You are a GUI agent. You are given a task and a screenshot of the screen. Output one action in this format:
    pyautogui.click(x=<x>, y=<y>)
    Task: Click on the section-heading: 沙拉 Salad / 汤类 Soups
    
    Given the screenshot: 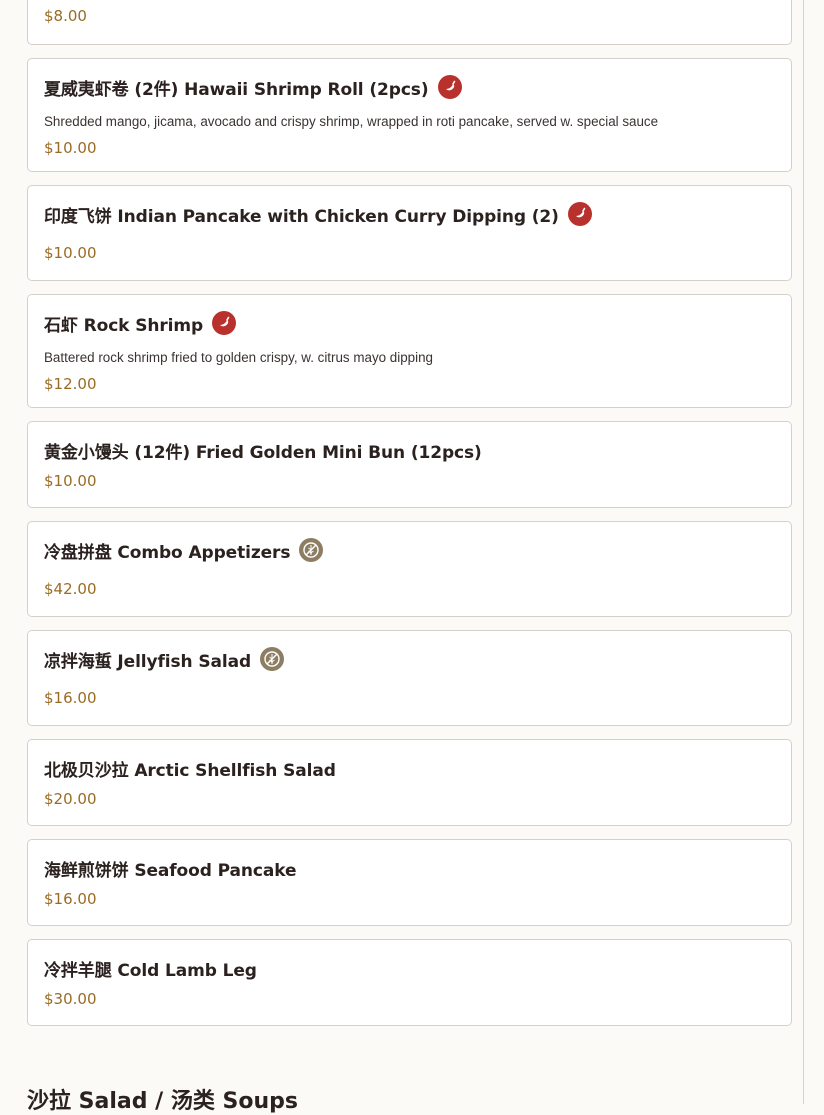 What is the action you would take?
    pyautogui.click(x=162, y=1101)
    